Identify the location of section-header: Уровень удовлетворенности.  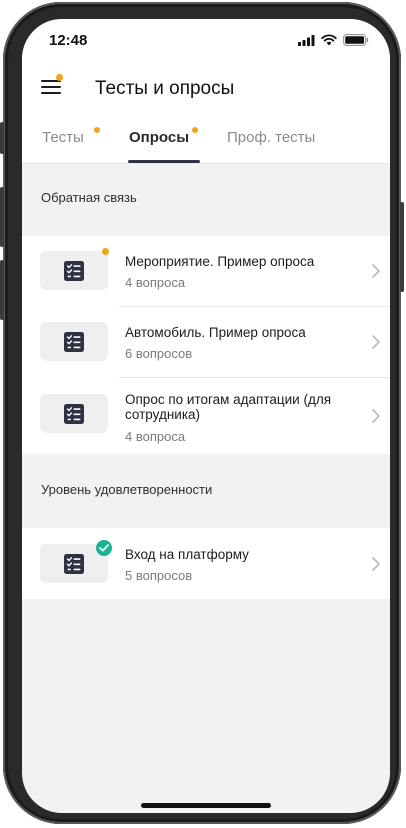
(206, 491).